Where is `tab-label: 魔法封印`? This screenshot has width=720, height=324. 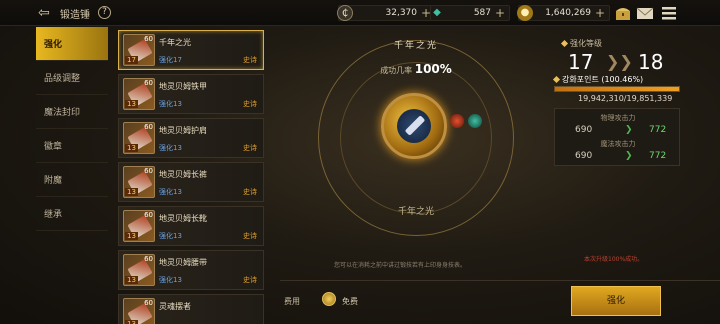 tab-label: 魔法封印 is located at coordinates (62, 113).